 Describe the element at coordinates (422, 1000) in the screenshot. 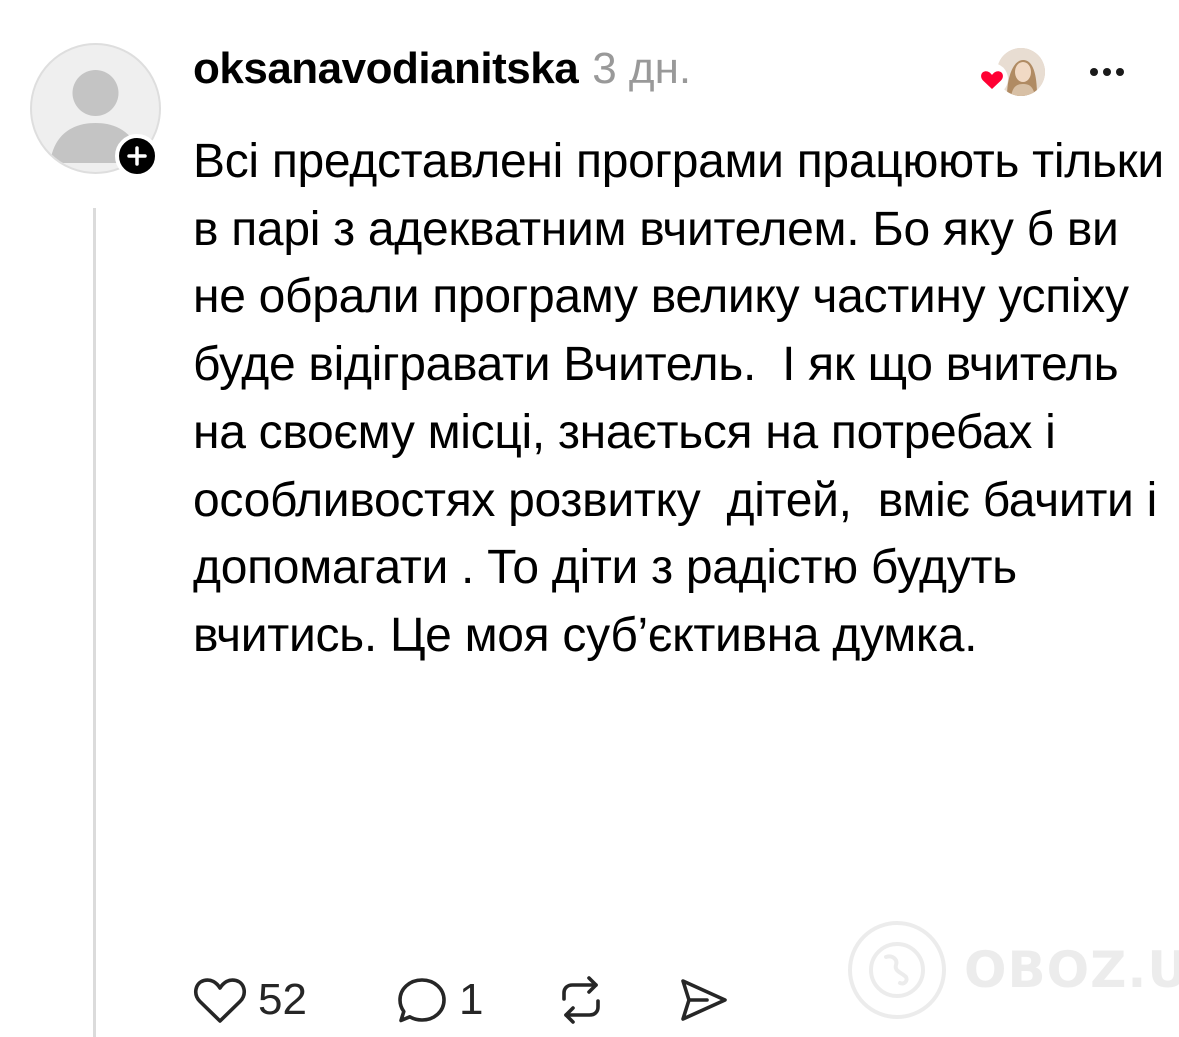

I see `speech-bubble-icon` at that location.